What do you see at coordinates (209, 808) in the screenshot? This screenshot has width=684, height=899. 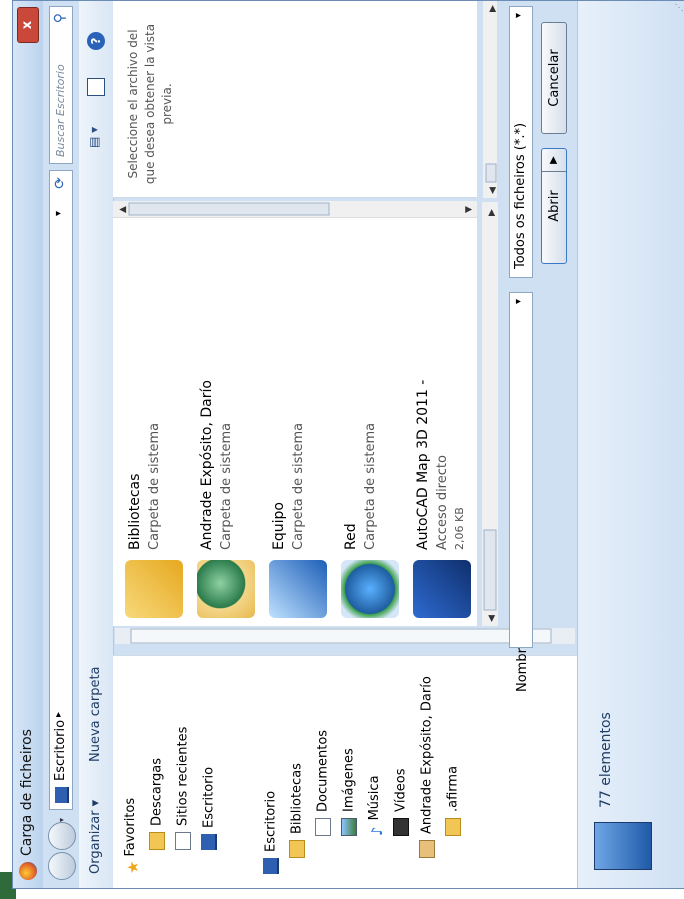 I see `nav-escritorio-fav: Escritorio` at bounding box center [209, 808].